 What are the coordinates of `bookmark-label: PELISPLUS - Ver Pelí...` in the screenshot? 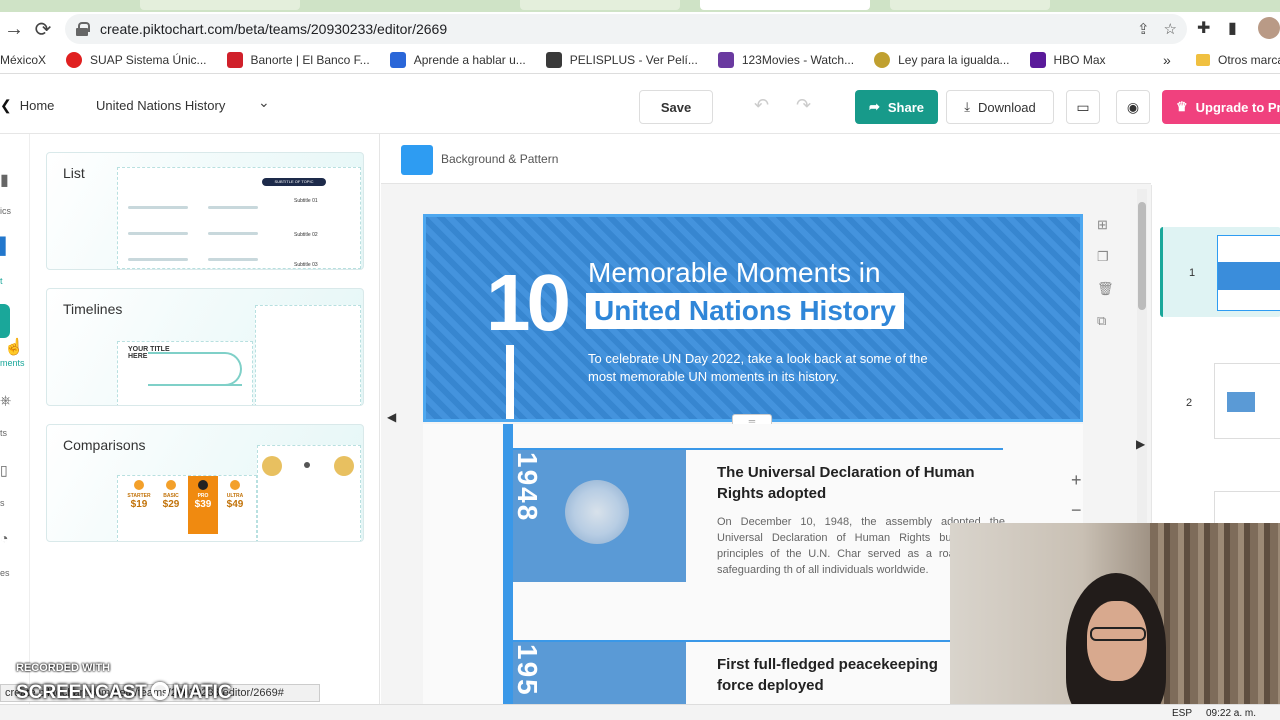 It's located at (633, 59).